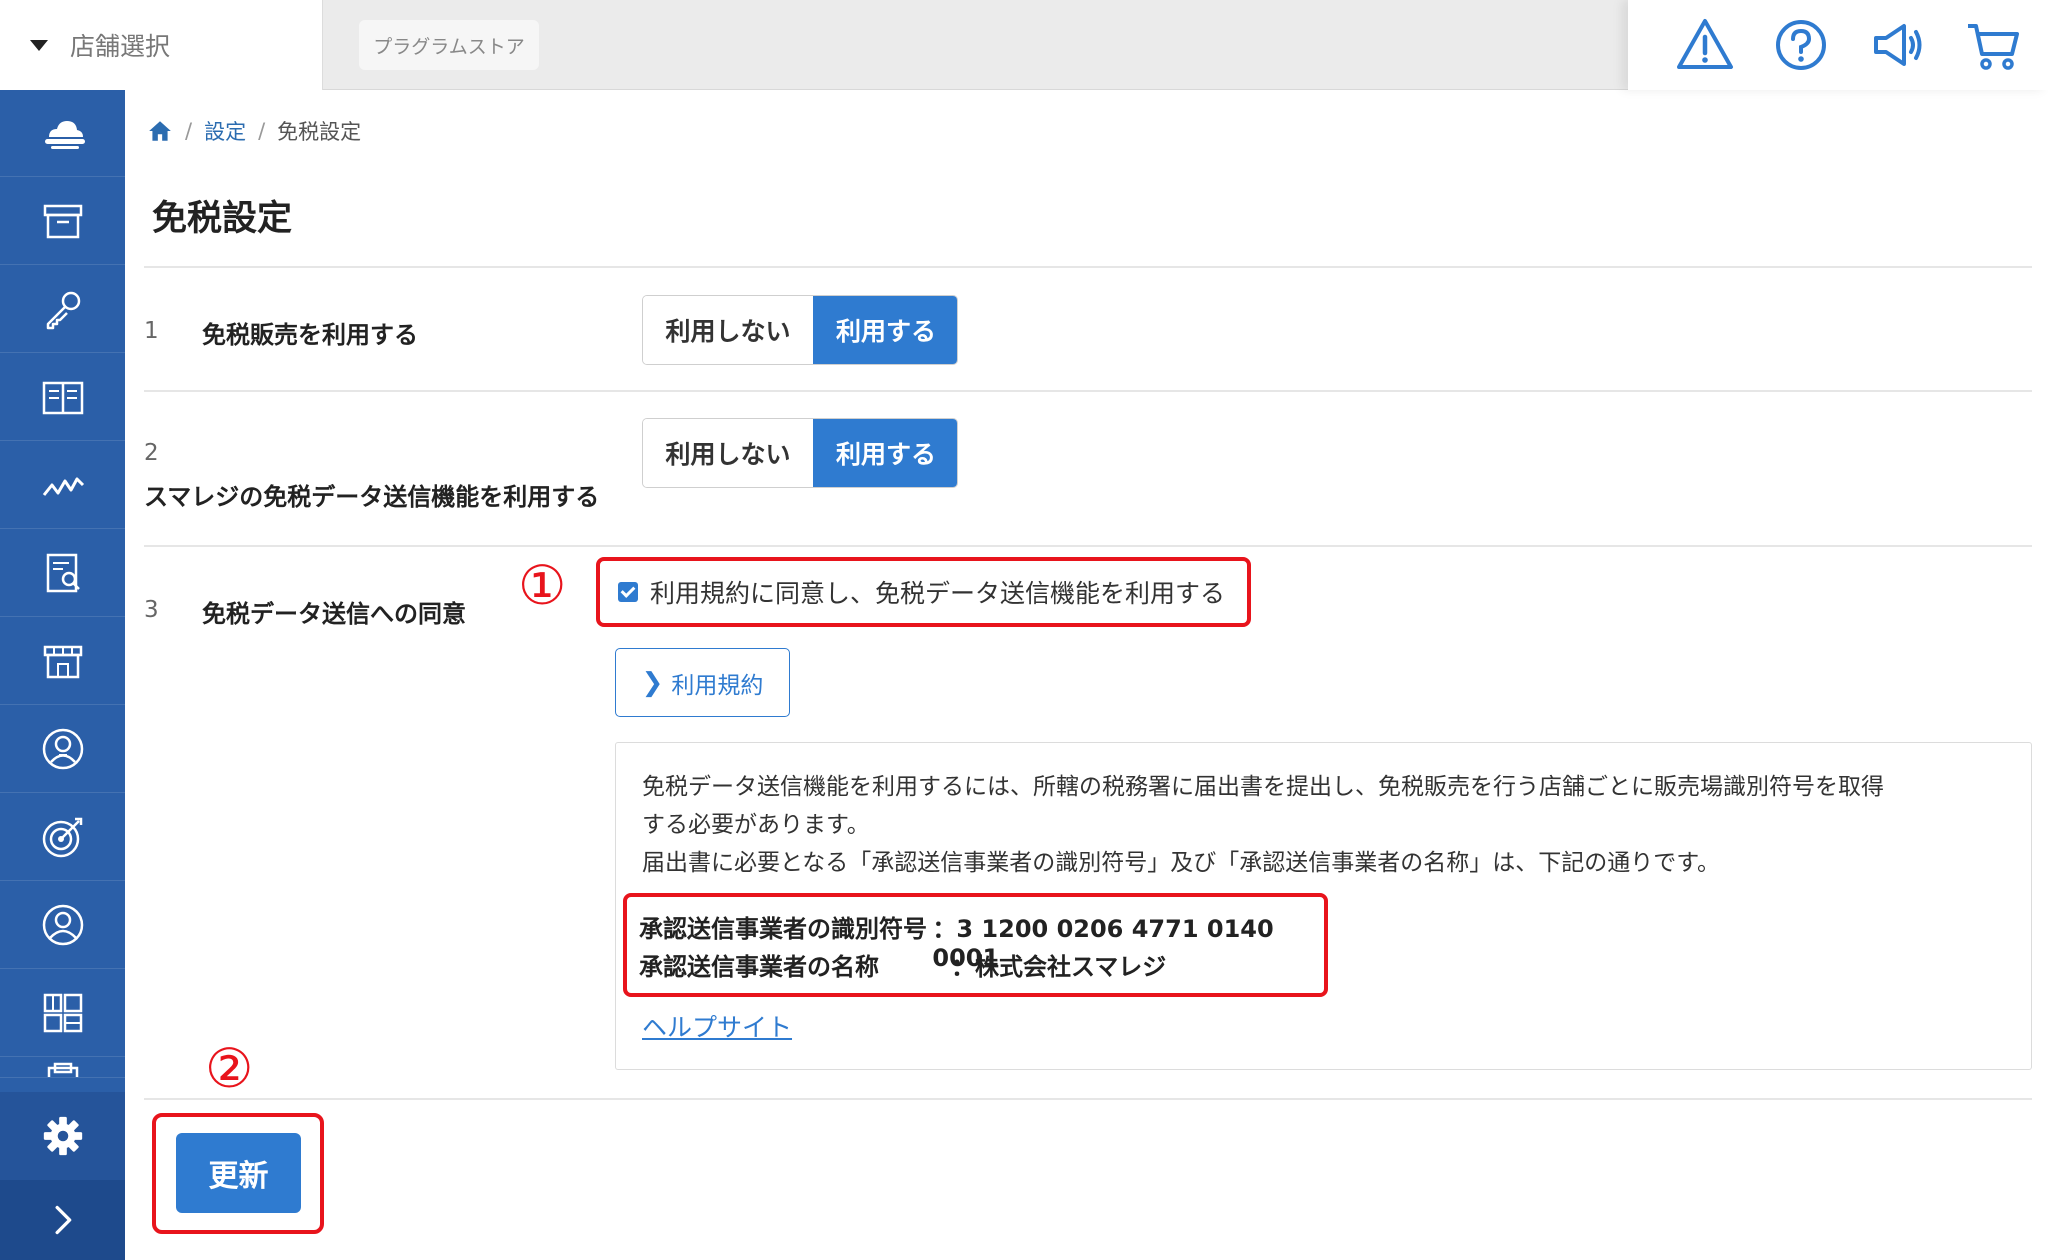 The image size is (2048, 1260). I want to click on breadcrumb-settings-link: 設定, so click(225, 131).